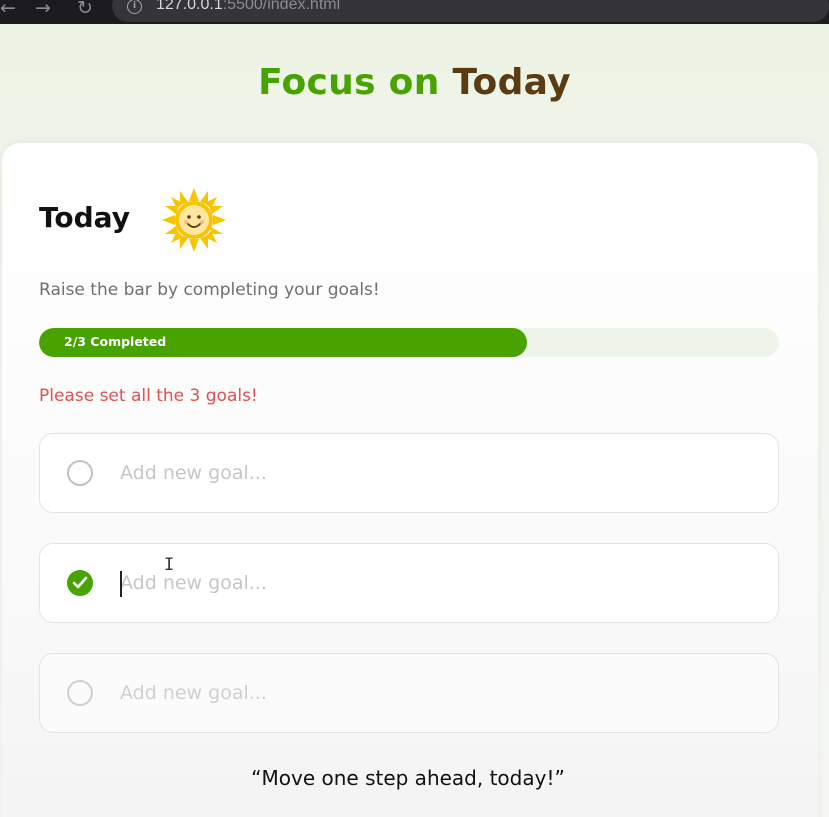 Image resolution: width=829 pixels, height=817 pixels. I want to click on check-icon, so click(80, 582).